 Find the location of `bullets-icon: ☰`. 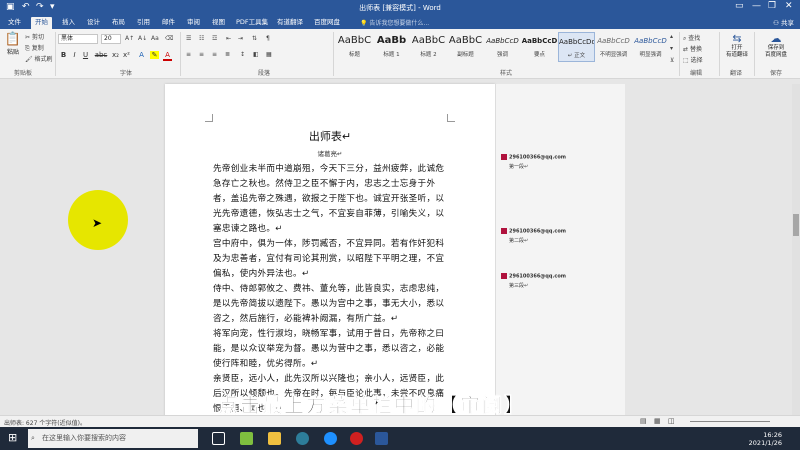

bullets-icon: ☰ is located at coordinates (188, 38).